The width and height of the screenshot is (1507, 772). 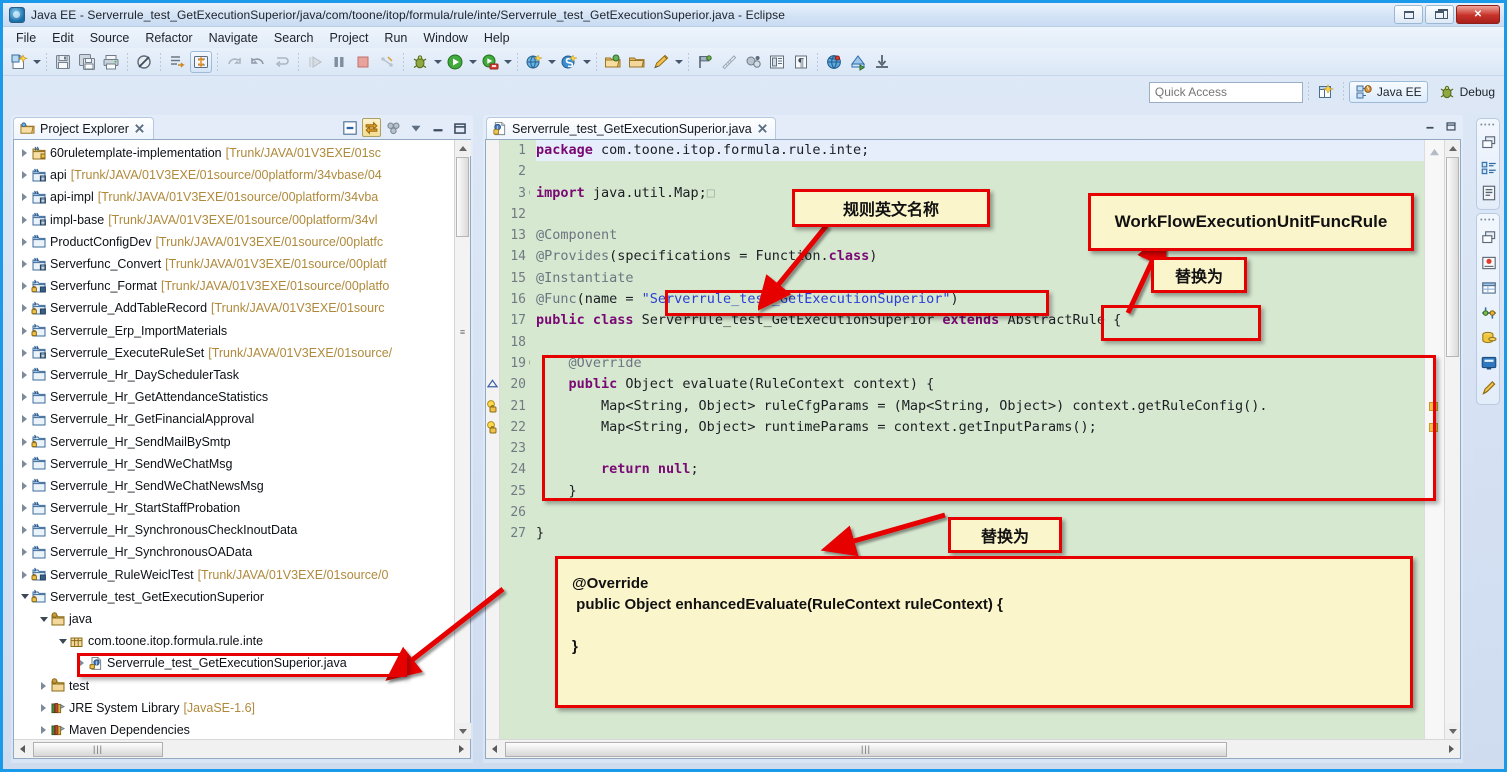 What do you see at coordinates (980, 469) in the screenshot?
I see `code-line: return null;` at bounding box center [980, 469].